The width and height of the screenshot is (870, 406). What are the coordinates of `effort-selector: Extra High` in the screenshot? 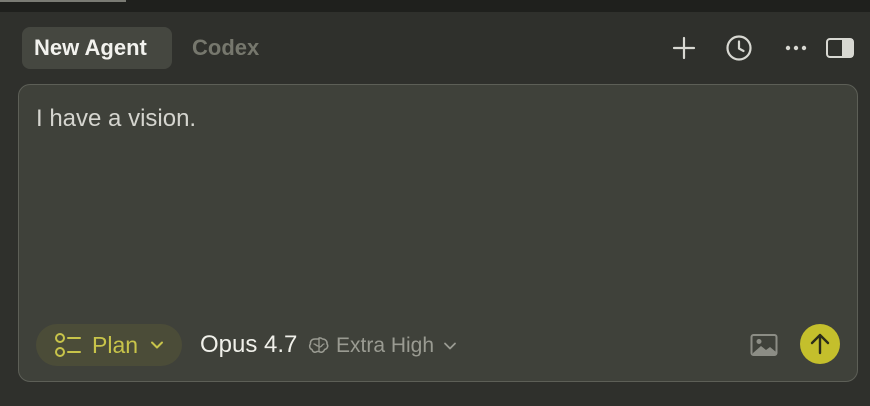 It's located at (382, 346).